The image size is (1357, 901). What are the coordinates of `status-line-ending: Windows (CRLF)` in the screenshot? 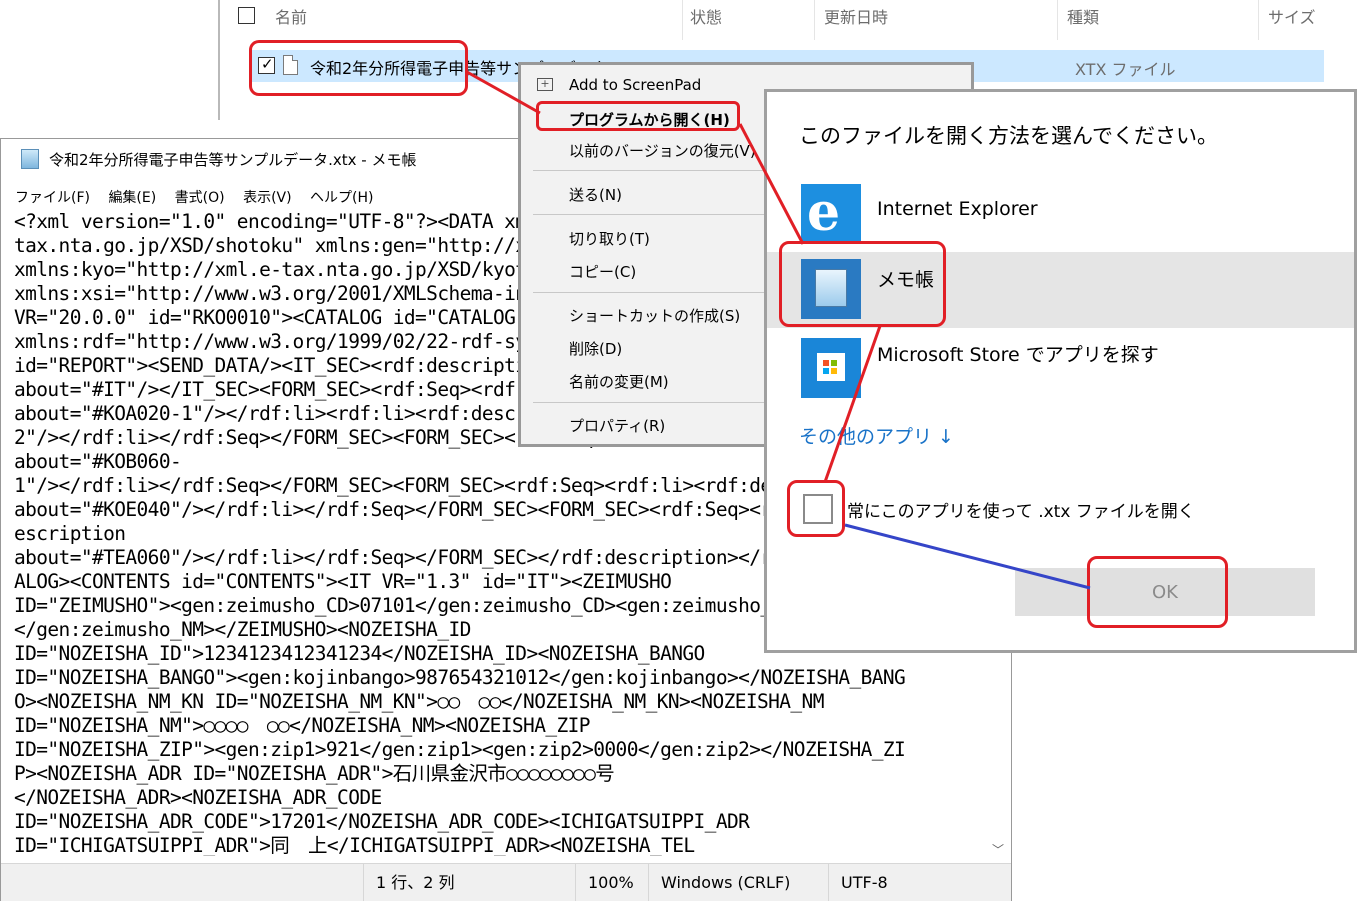 It's located at (738, 882).